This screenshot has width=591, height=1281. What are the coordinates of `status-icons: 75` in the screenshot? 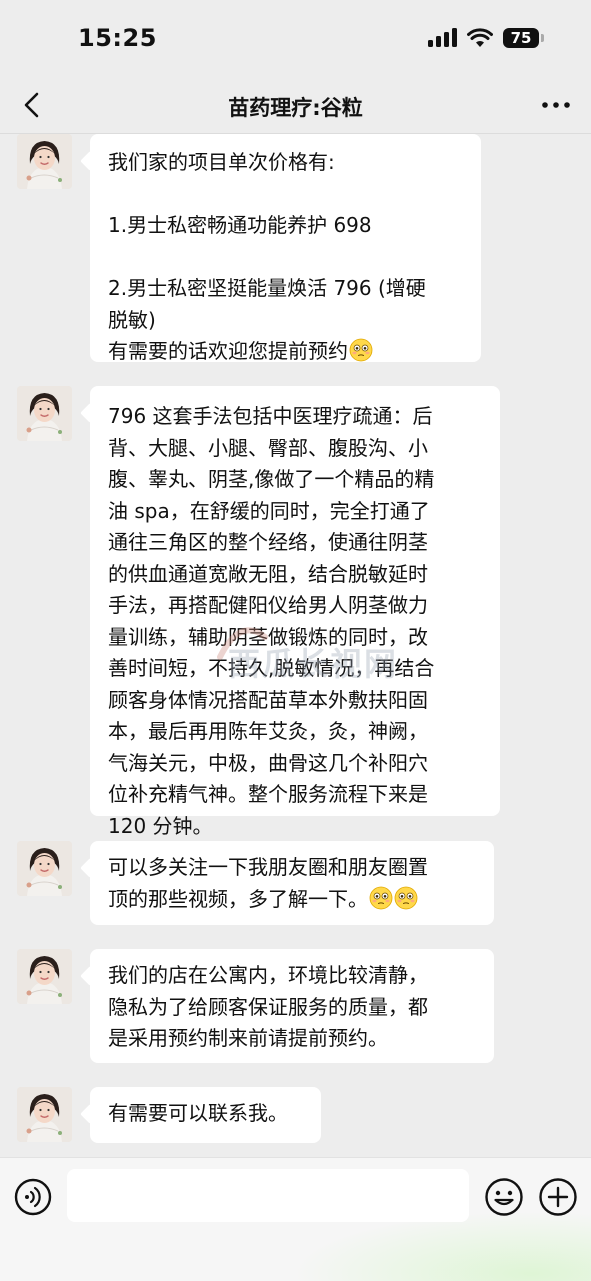 It's located at (485, 38).